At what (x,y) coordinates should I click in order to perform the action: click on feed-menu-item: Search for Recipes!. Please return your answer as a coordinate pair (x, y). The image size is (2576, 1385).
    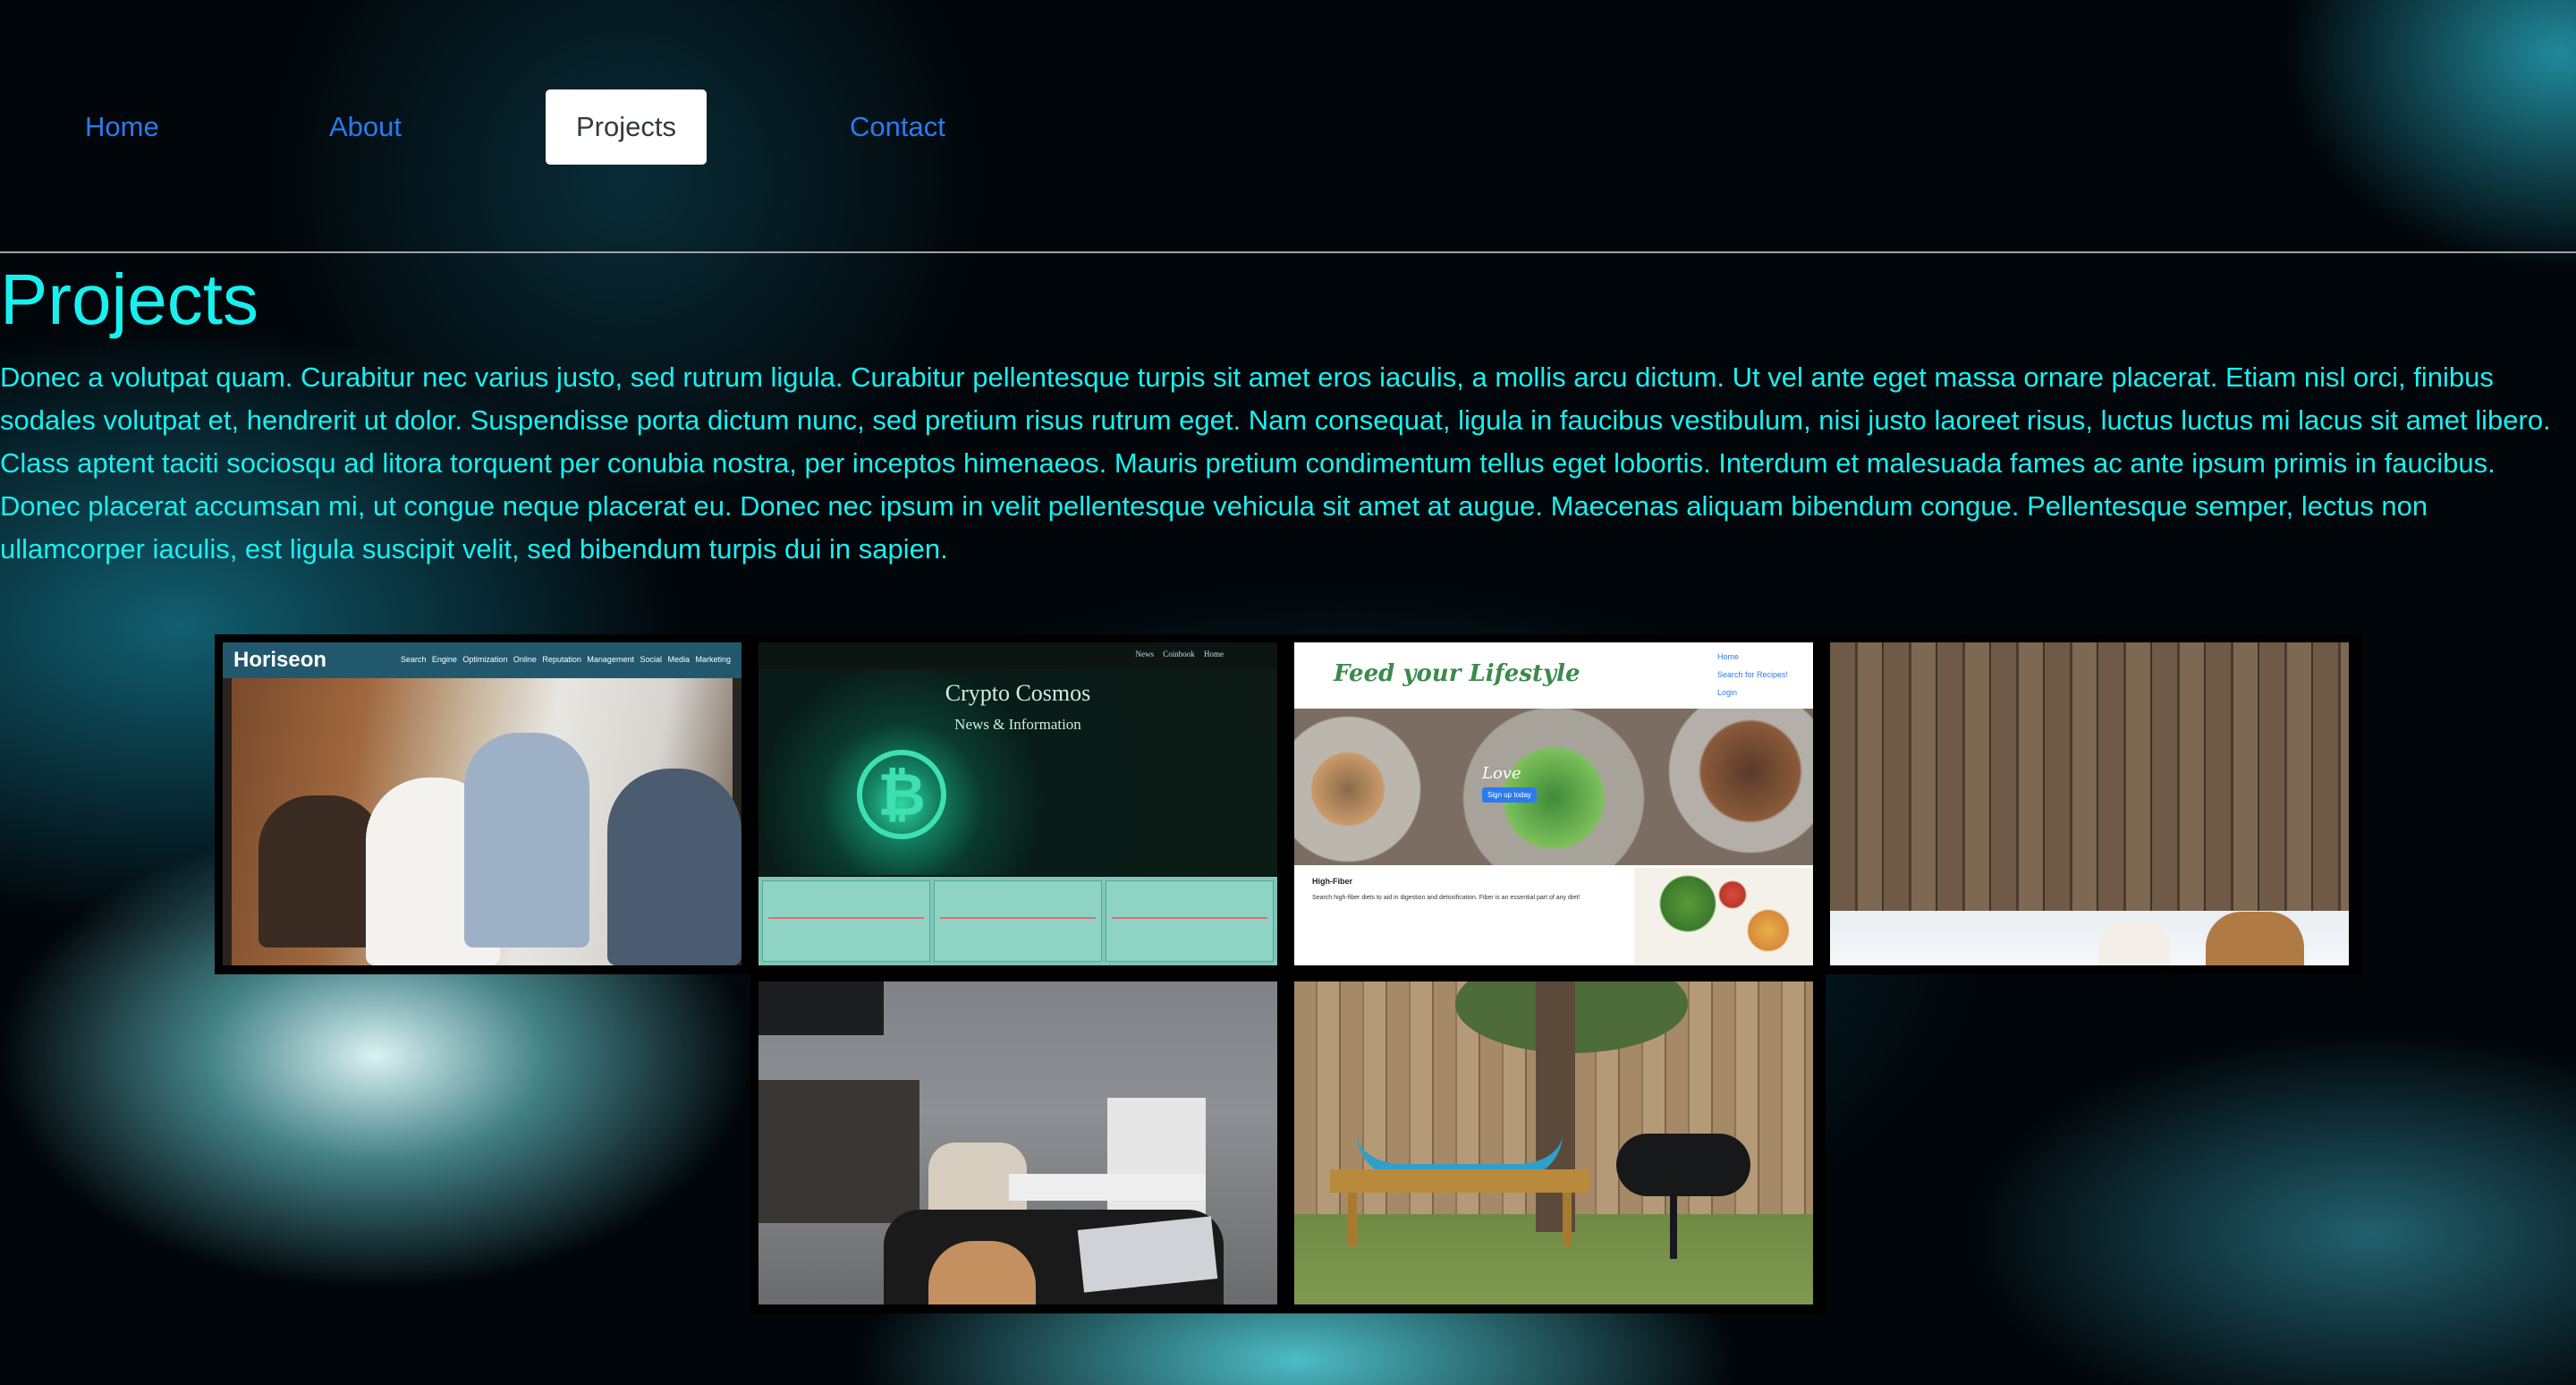
    Looking at the image, I should click on (1752, 674).